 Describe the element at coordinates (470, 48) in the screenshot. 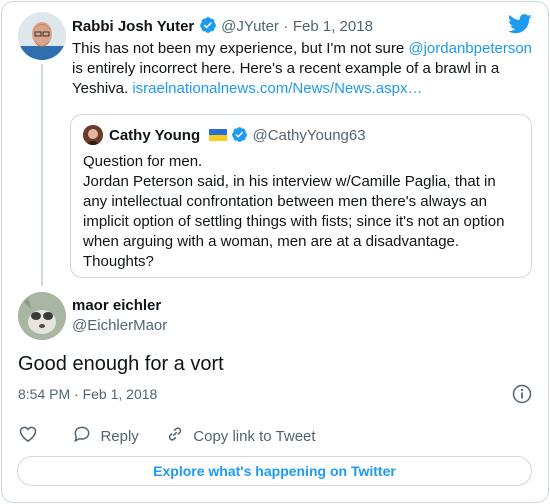

I see `mention-link: @jordanbpeterson` at that location.